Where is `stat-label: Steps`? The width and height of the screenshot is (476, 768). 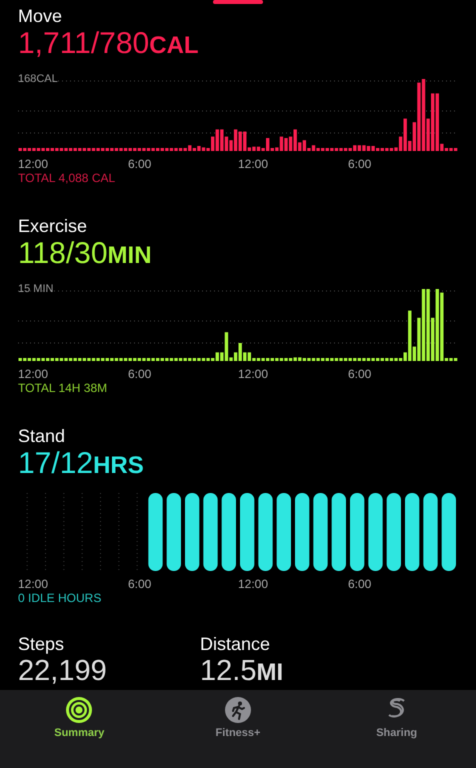 stat-label: Steps is located at coordinates (42, 644).